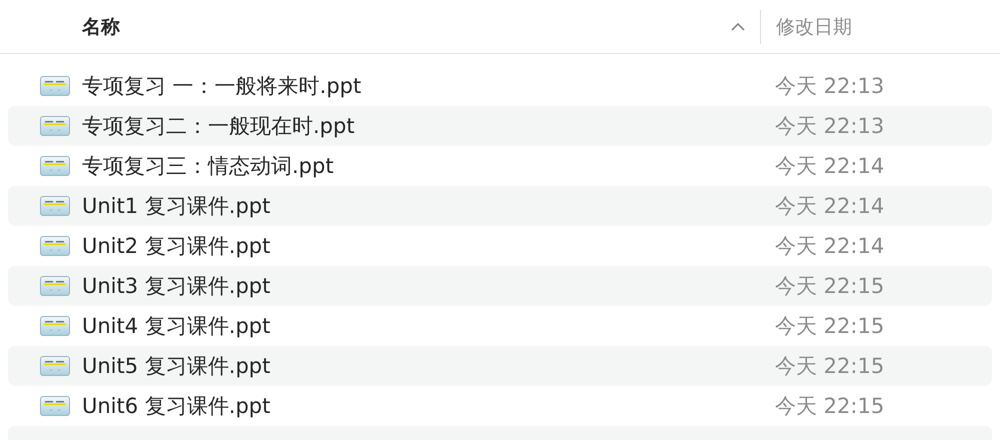 The image size is (1000, 440). I want to click on sort-chevron-icon, so click(738, 27).